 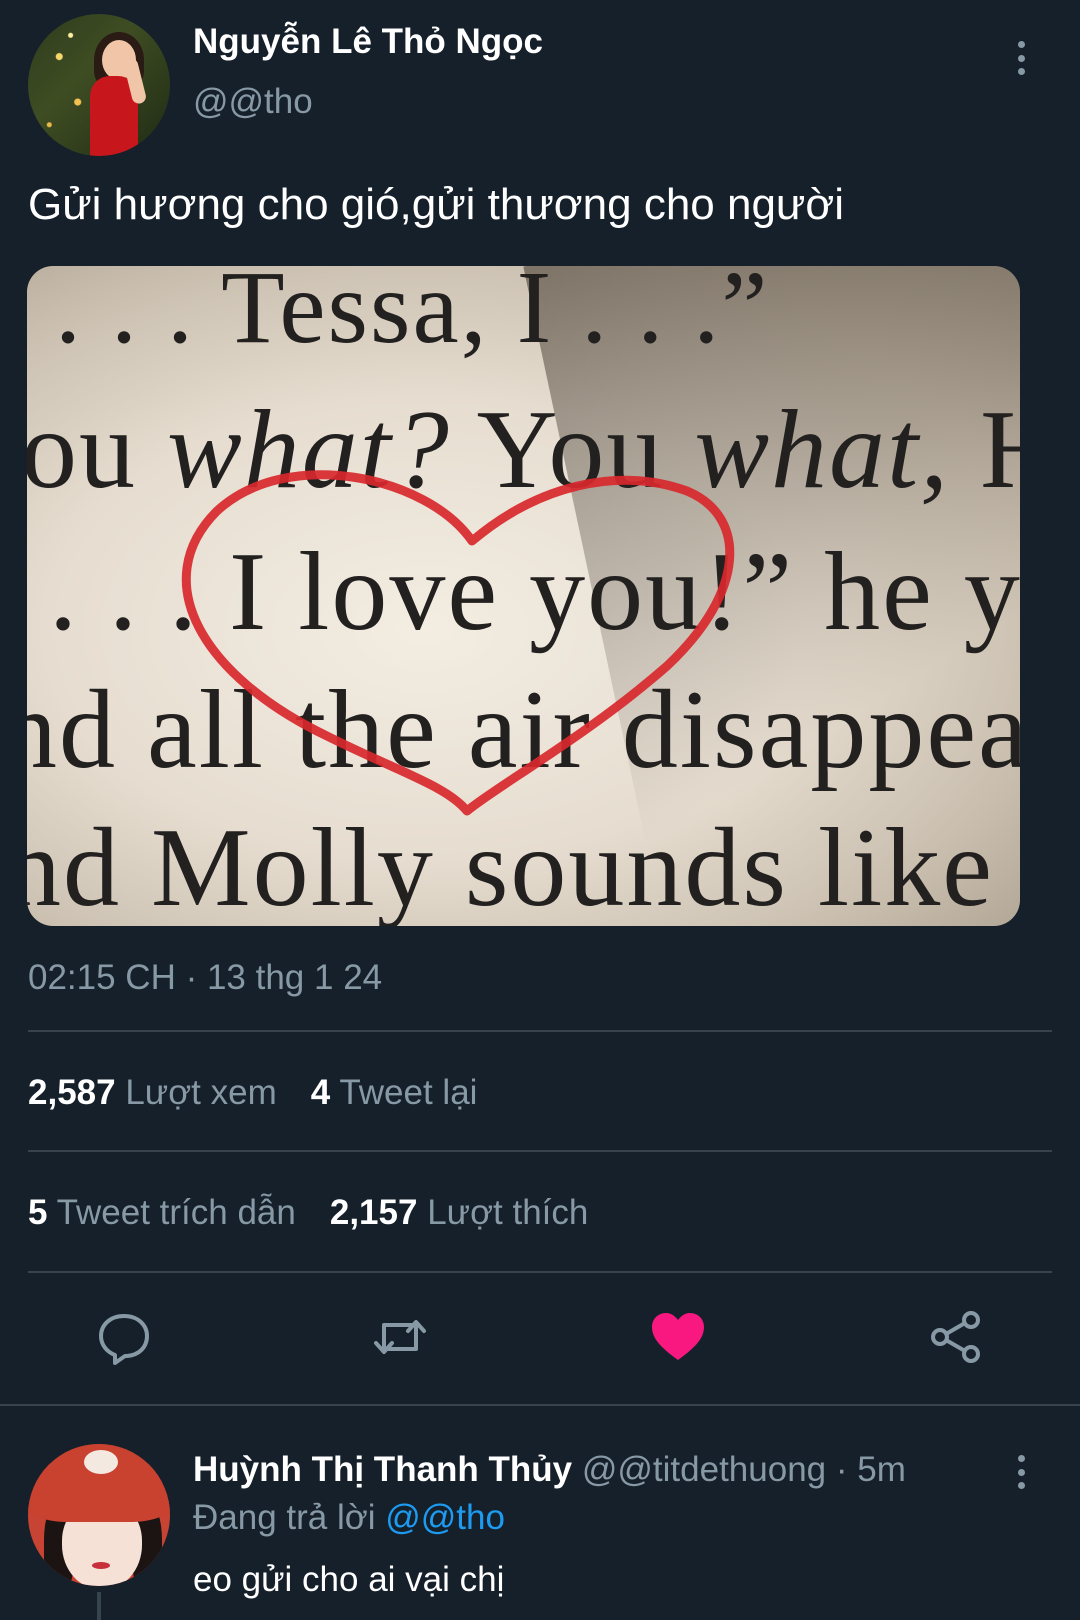 What do you see at coordinates (382, 1469) in the screenshot?
I see `reply-author-name: Huỳnh Thị Thanh Thủy` at bounding box center [382, 1469].